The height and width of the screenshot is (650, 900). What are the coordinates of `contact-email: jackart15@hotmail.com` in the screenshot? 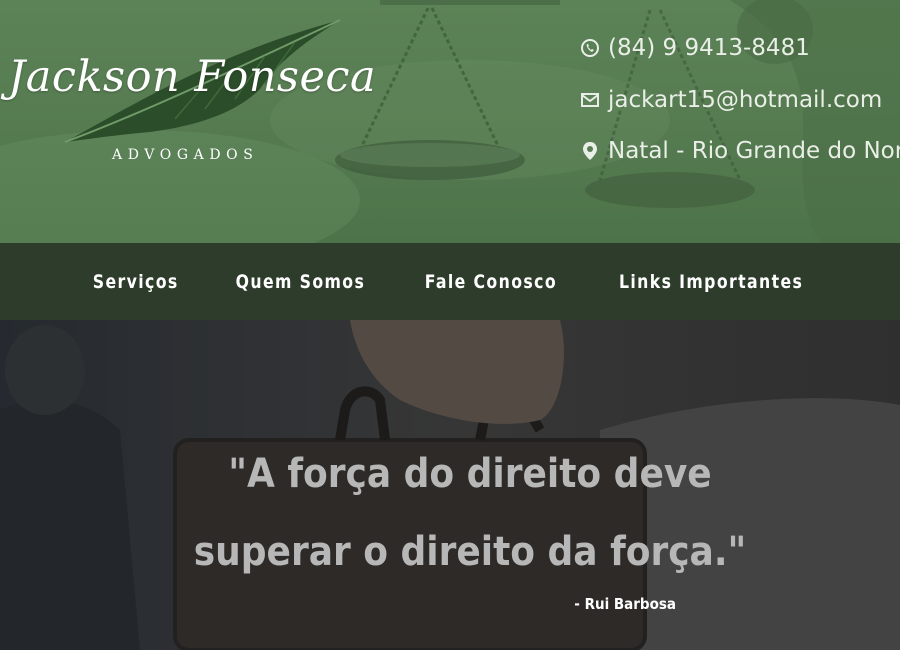 It's located at (740, 100).